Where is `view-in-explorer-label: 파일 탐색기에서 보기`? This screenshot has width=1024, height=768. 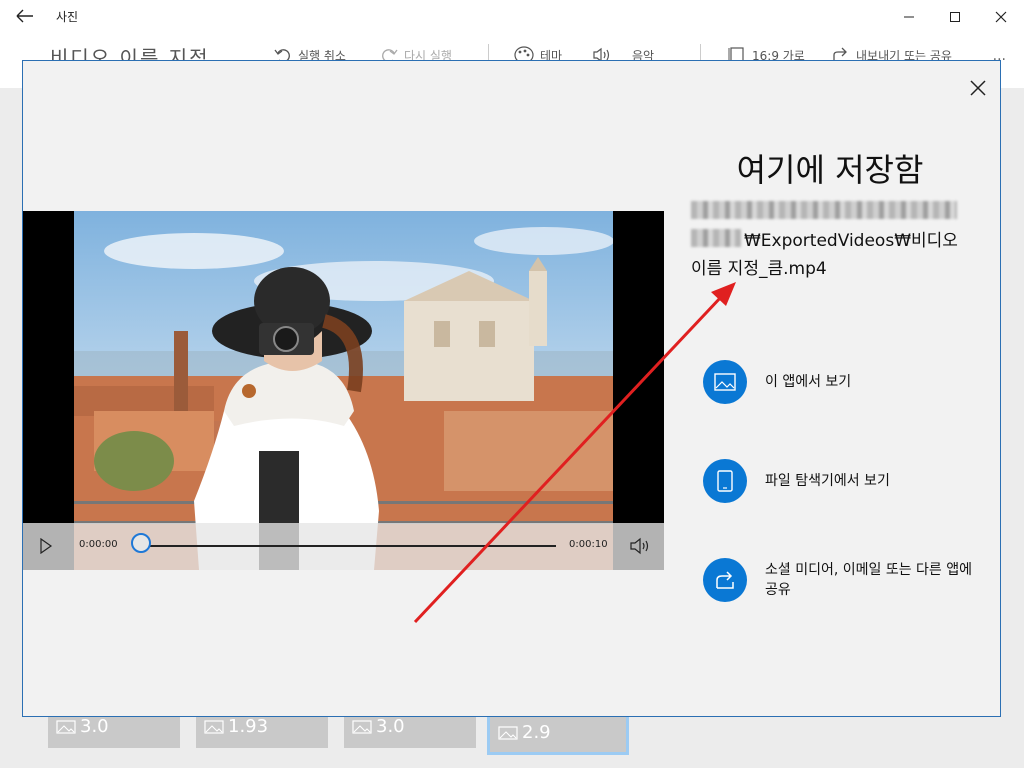 view-in-explorer-label: 파일 탐색기에서 보기 is located at coordinates (827, 481).